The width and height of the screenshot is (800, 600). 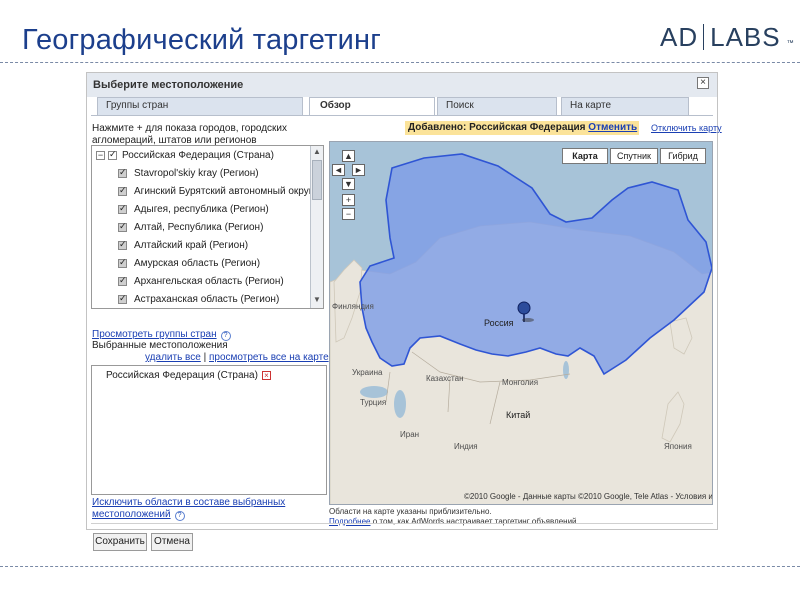 What do you see at coordinates (683, 156) in the screenshot?
I see `map-type-hybrid-button: Гибрид` at bounding box center [683, 156].